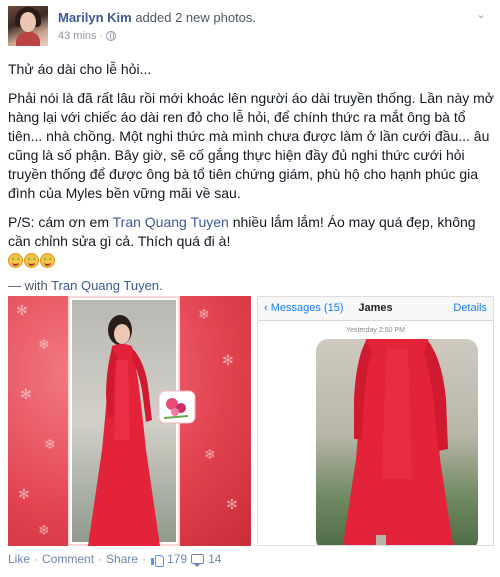 The image size is (500, 577). I want to click on message-photo-bubble, so click(397, 442).